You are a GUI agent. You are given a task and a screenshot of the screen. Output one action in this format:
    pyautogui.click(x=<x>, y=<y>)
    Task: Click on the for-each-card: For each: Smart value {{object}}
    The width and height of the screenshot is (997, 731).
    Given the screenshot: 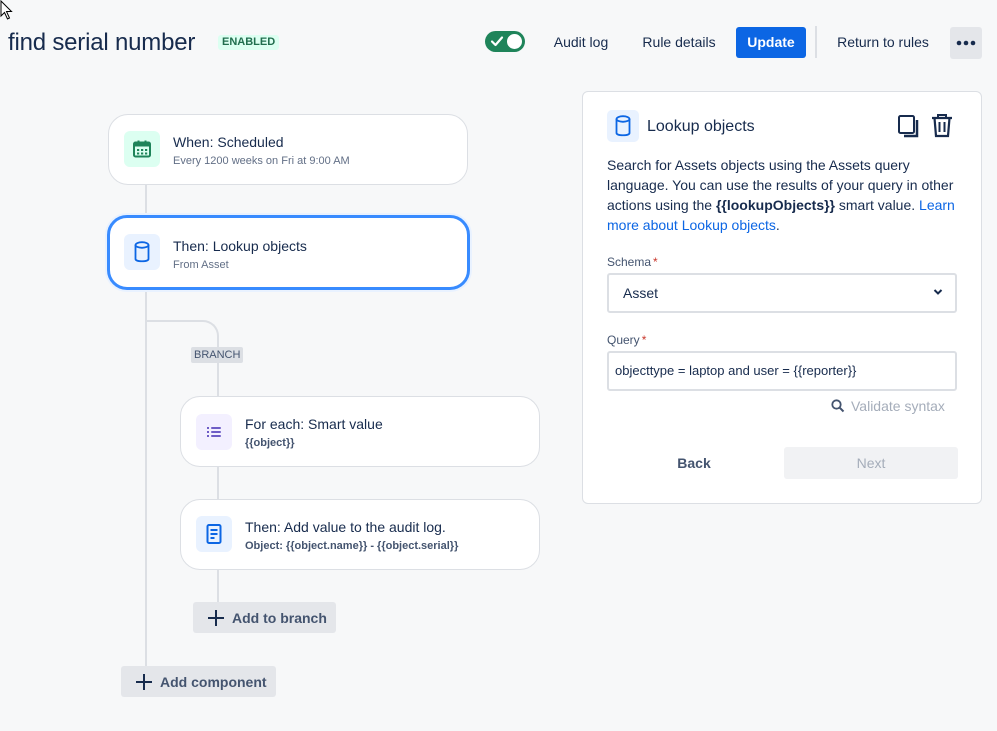 What is the action you would take?
    pyautogui.click(x=360, y=431)
    